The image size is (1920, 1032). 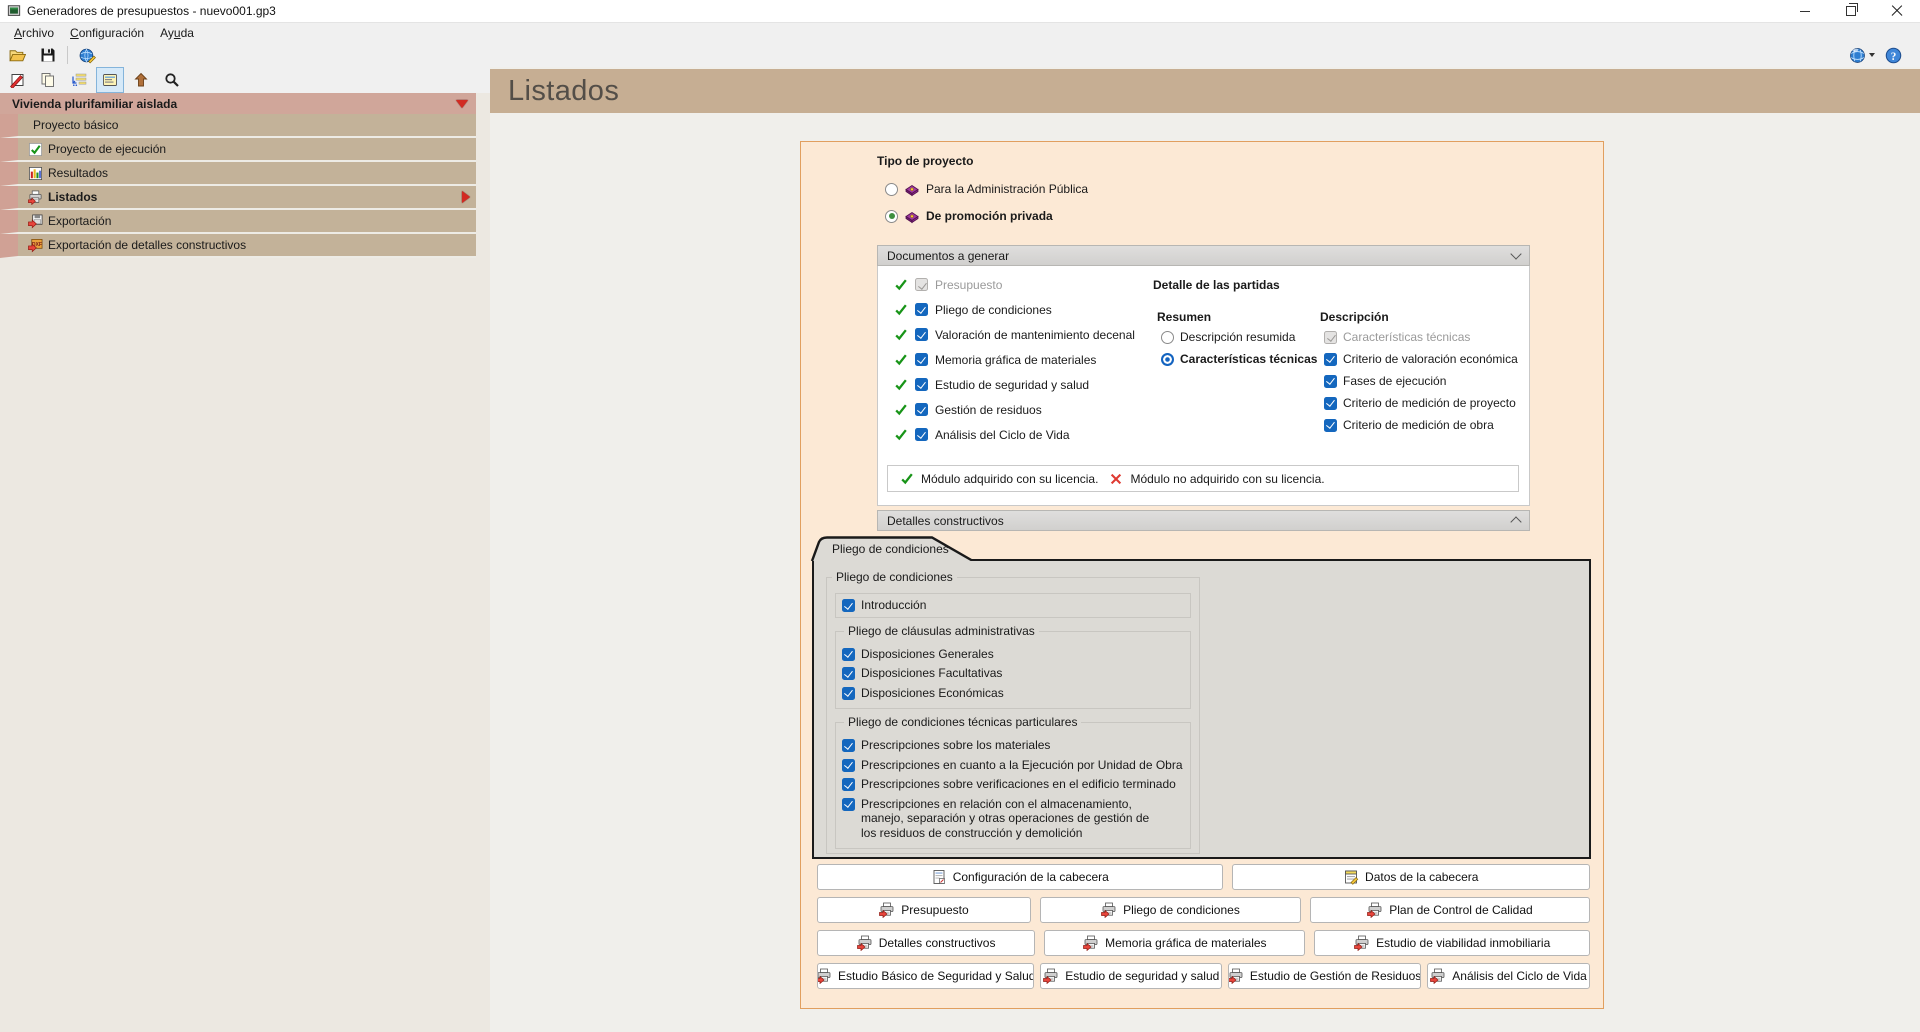 What do you see at coordinates (1020, 877) in the screenshot?
I see `configuracion-cabecera-button: Configuración de la cabecera` at bounding box center [1020, 877].